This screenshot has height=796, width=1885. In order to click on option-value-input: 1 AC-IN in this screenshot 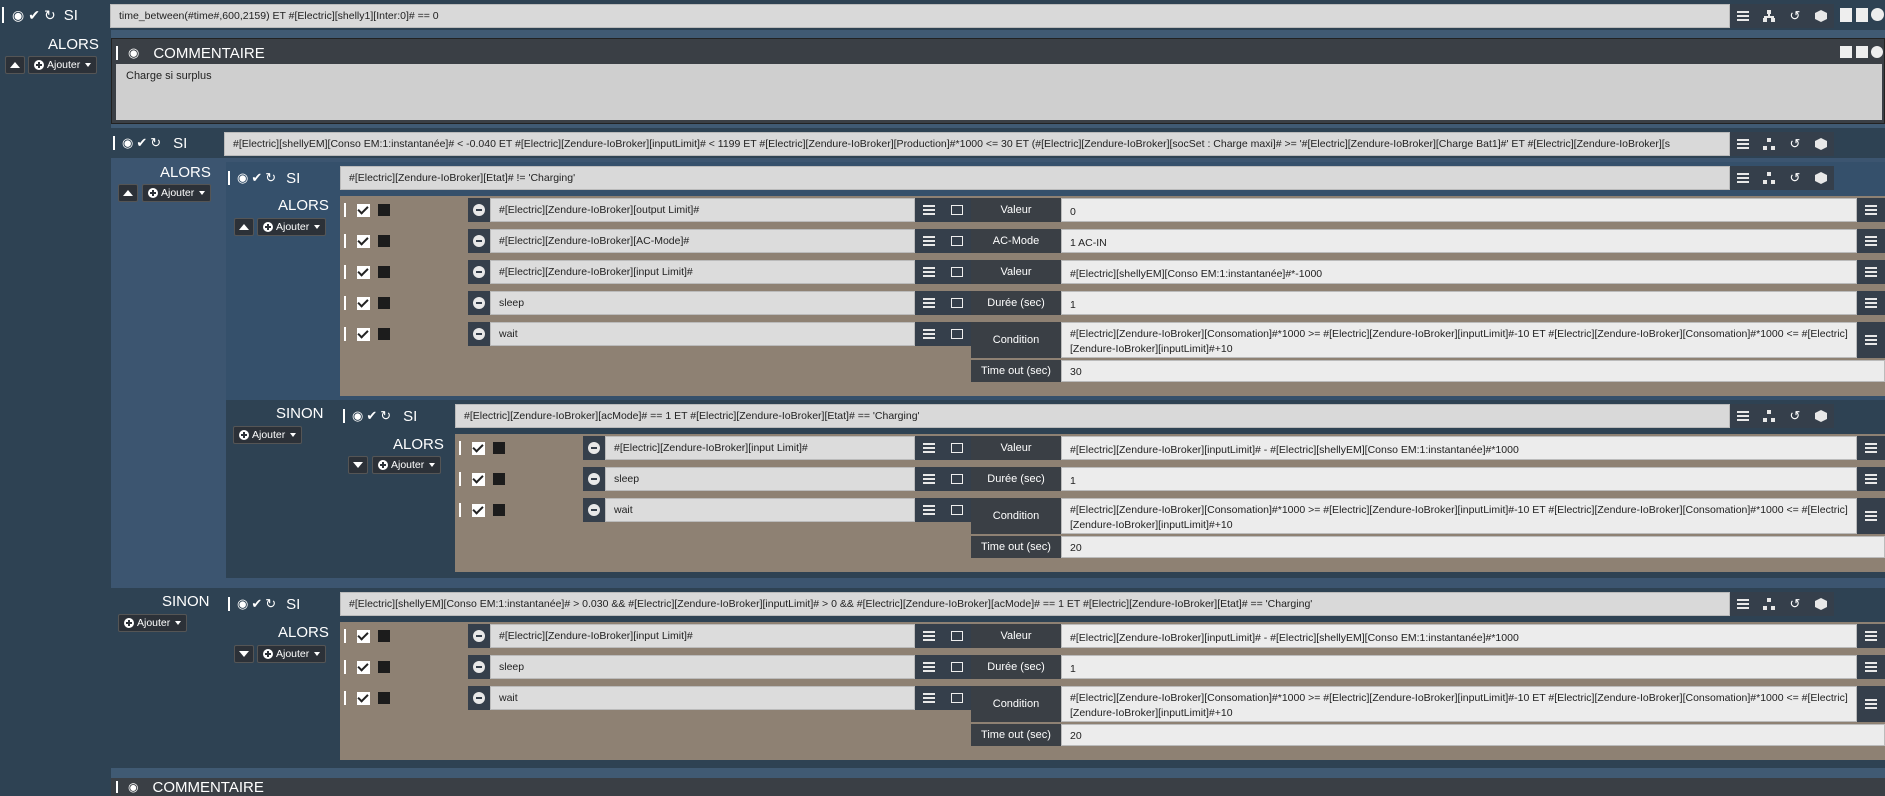, I will do `click(1459, 241)`.